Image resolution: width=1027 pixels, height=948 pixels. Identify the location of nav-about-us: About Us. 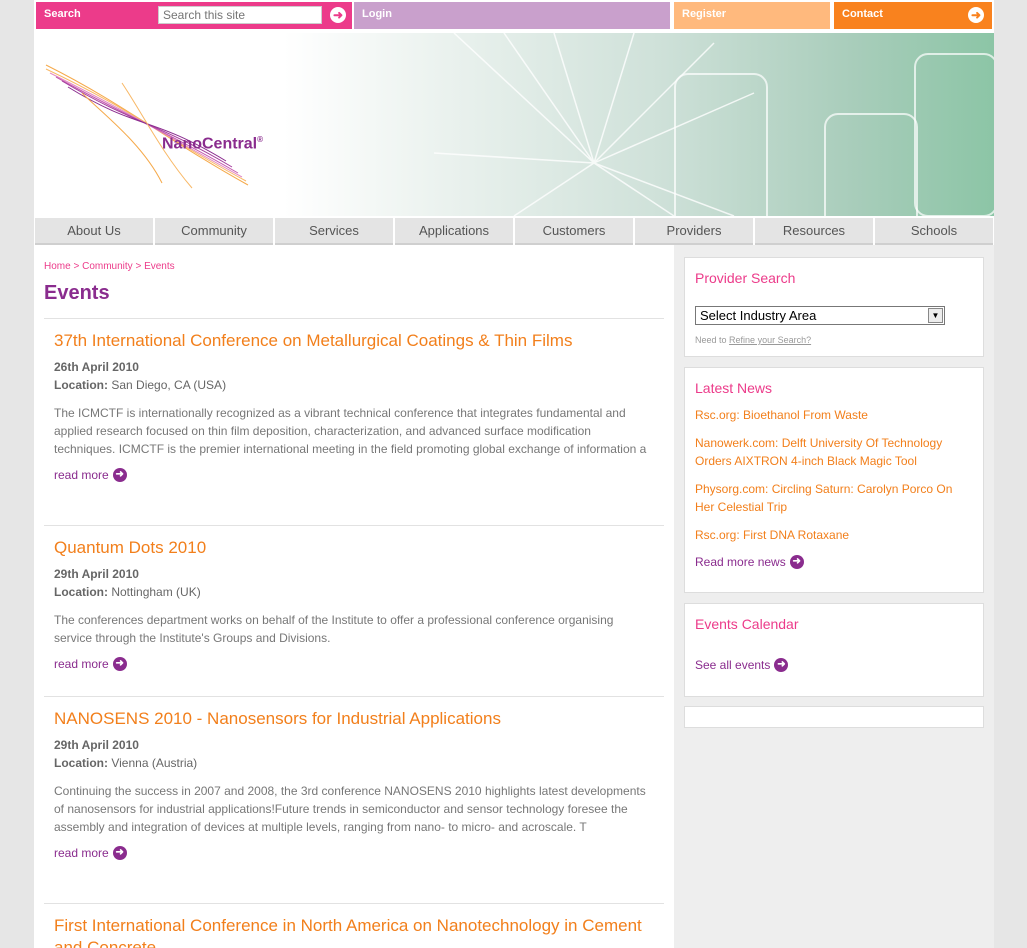
(94, 231).